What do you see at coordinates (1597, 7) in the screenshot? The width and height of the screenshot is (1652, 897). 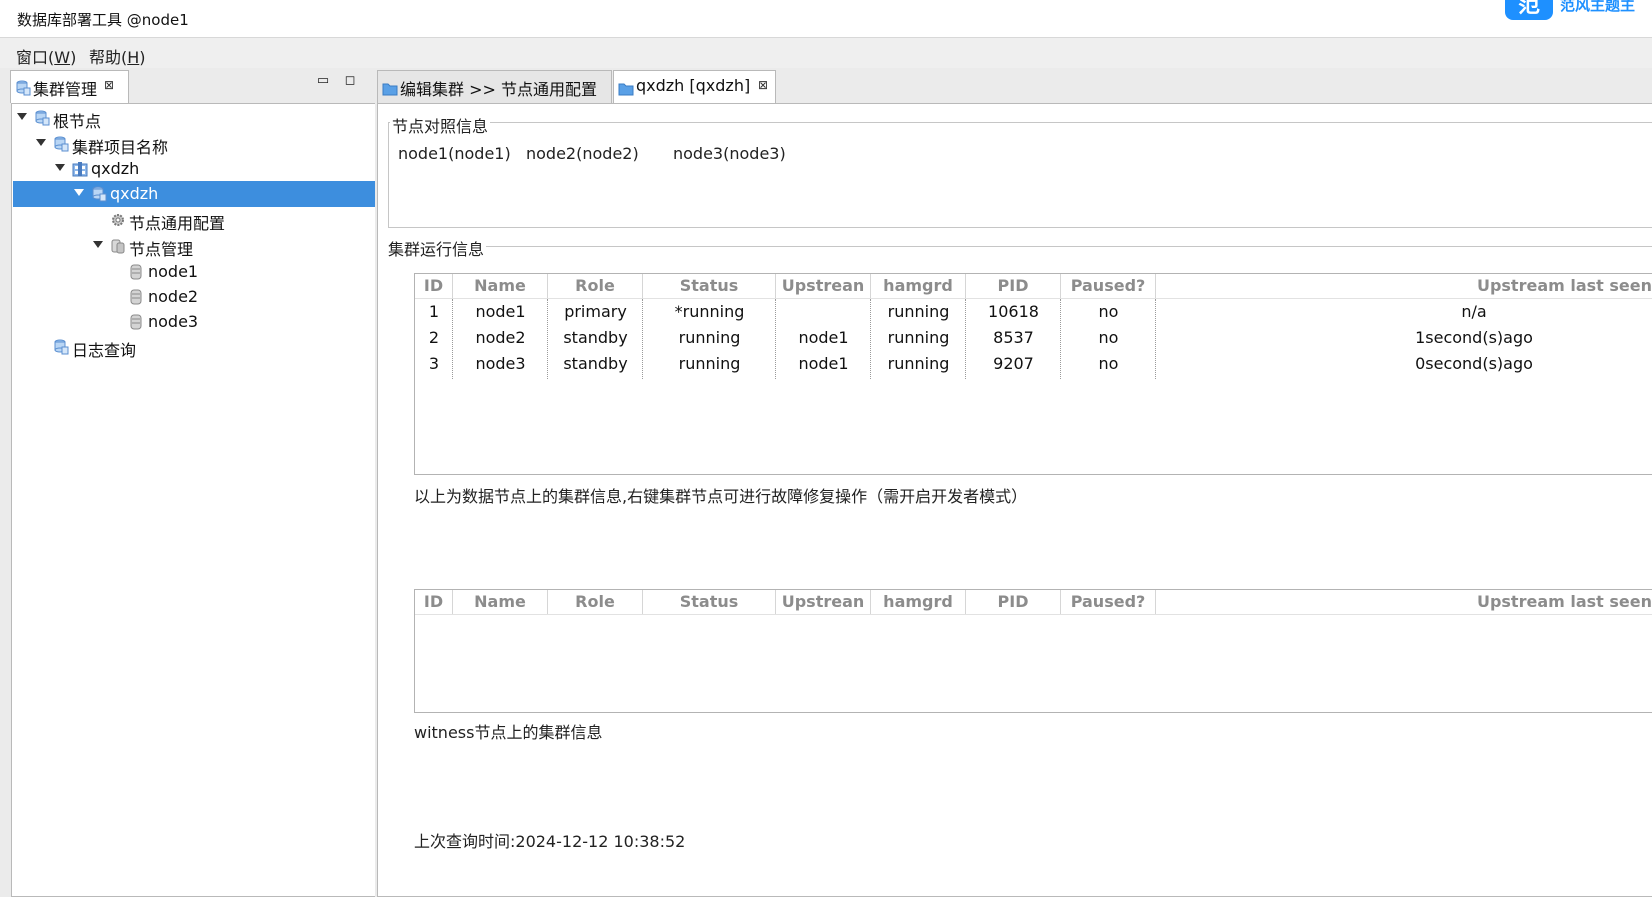 I see `app-badge-label: 范风主题主` at bounding box center [1597, 7].